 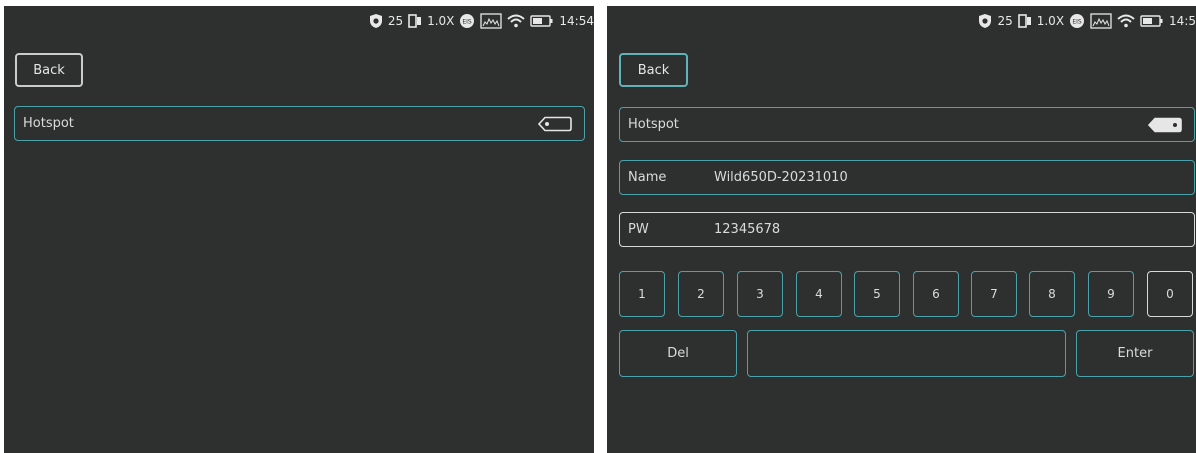 What do you see at coordinates (781, 177) in the screenshot?
I see `name-value: Wild650D-20231010` at bounding box center [781, 177].